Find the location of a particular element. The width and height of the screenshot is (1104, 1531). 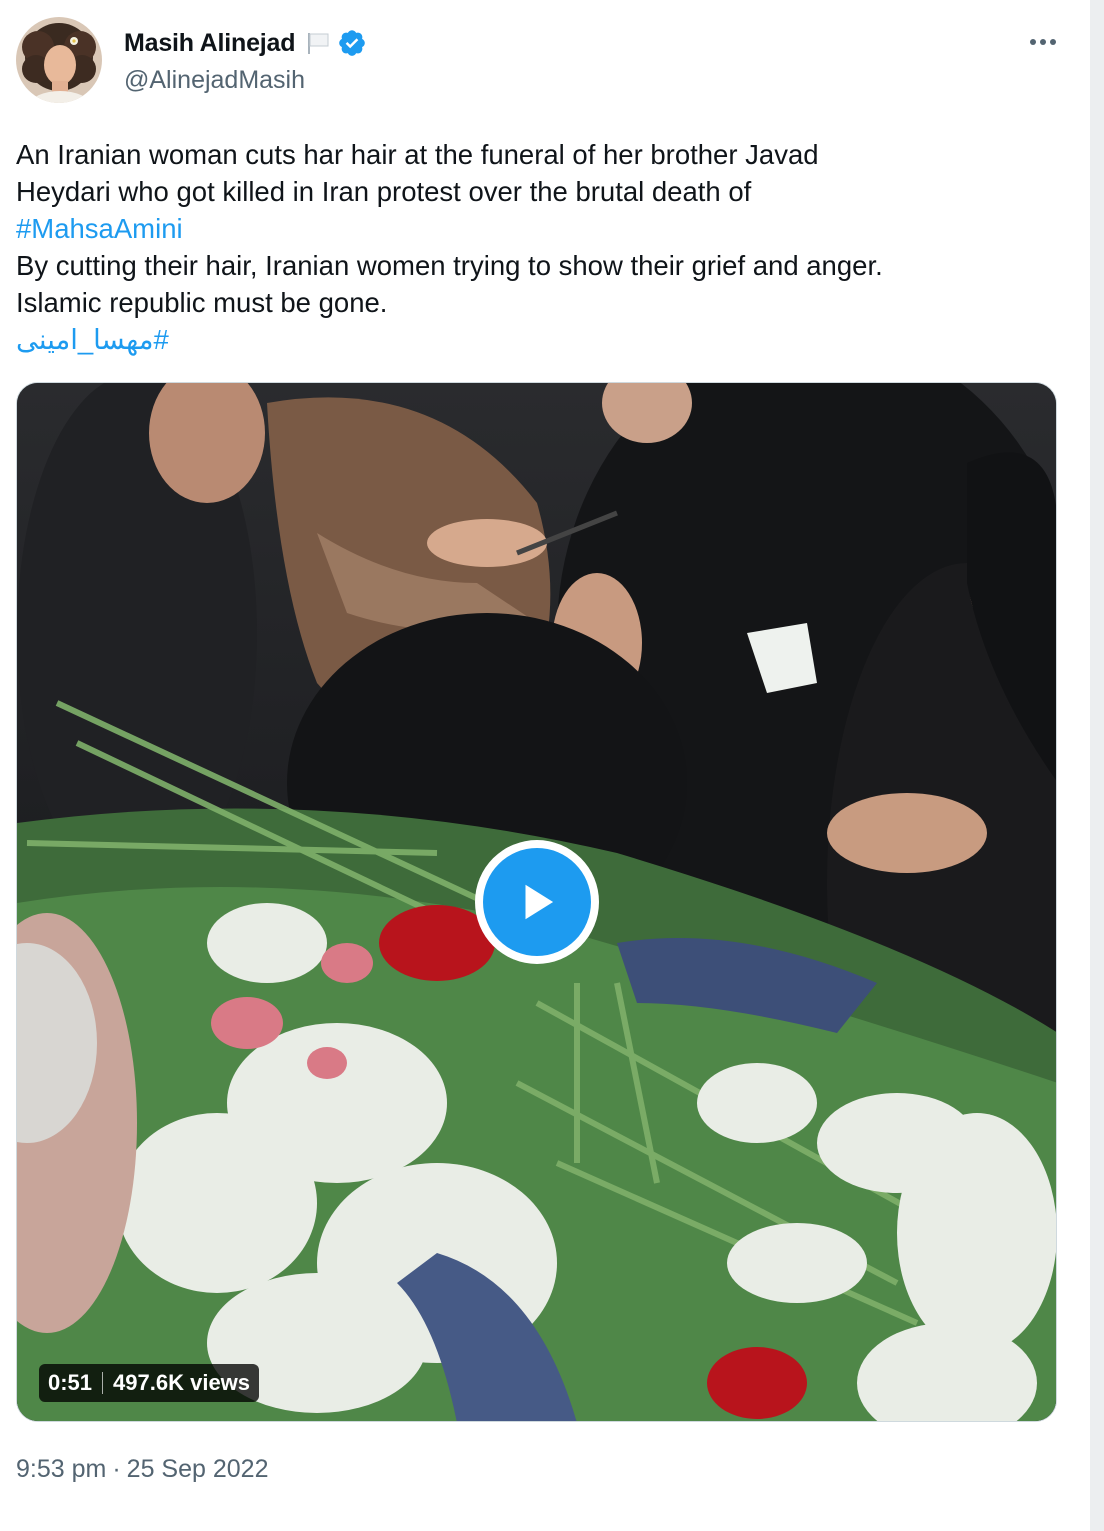

author-handle: @AlinejadMasih is located at coordinates (214, 80).